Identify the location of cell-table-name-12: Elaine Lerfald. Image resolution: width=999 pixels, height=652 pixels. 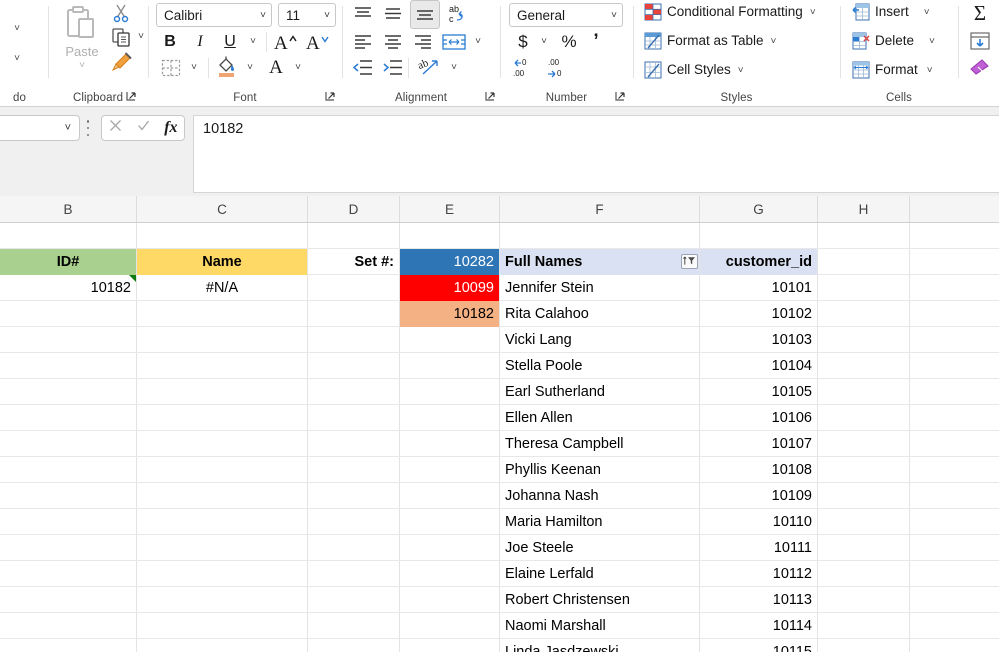
(599, 574).